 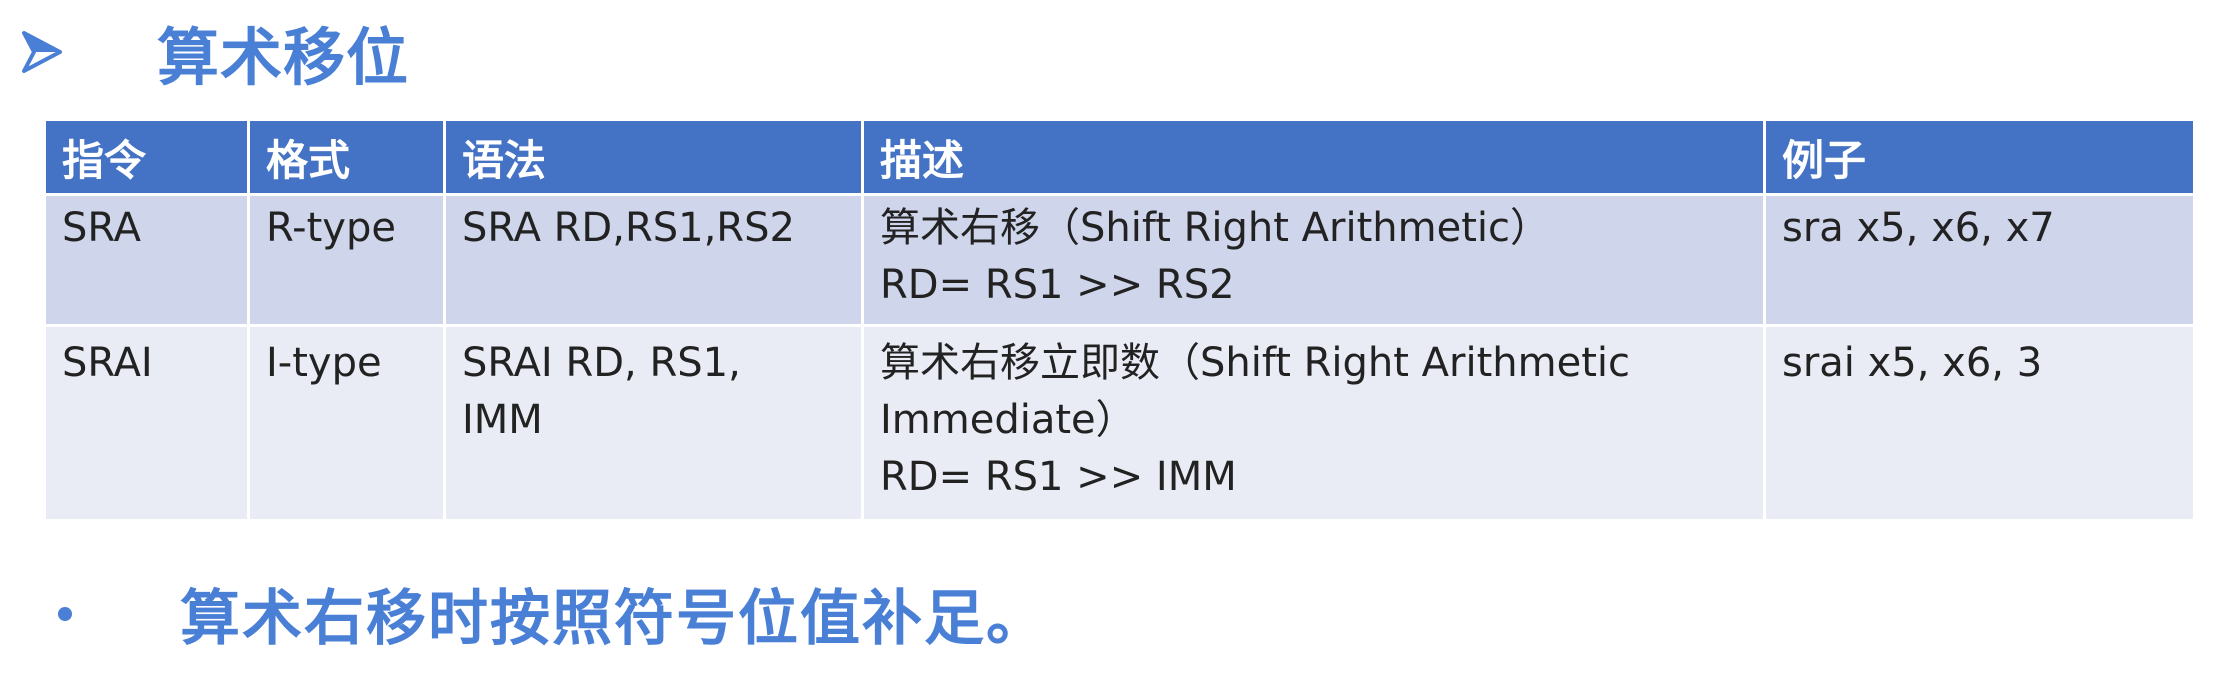 What do you see at coordinates (1979, 157) in the screenshot?
I see `header-example: 例子` at bounding box center [1979, 157].